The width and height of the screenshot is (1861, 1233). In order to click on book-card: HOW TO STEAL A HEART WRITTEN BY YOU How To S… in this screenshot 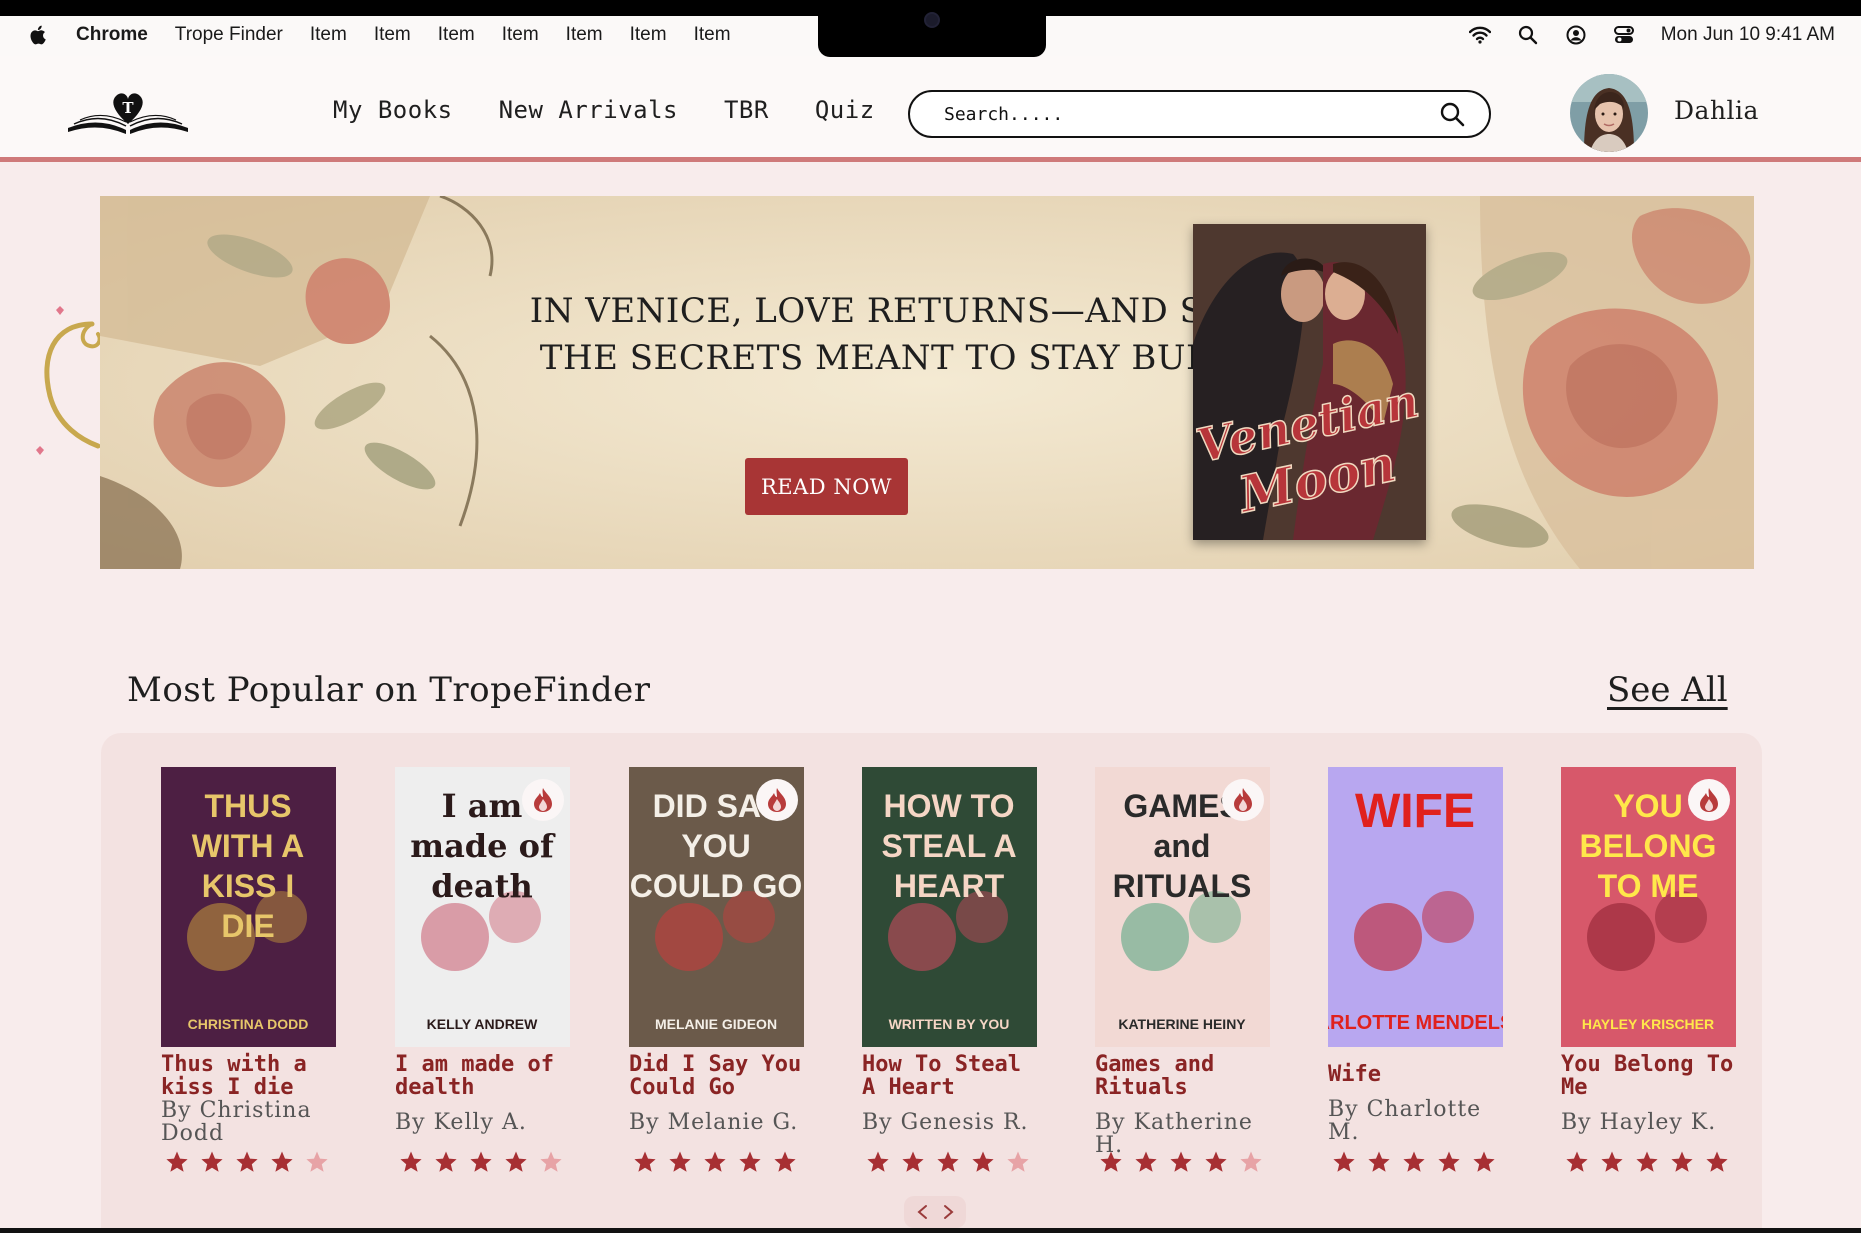, I will do `click(949, 950)`.